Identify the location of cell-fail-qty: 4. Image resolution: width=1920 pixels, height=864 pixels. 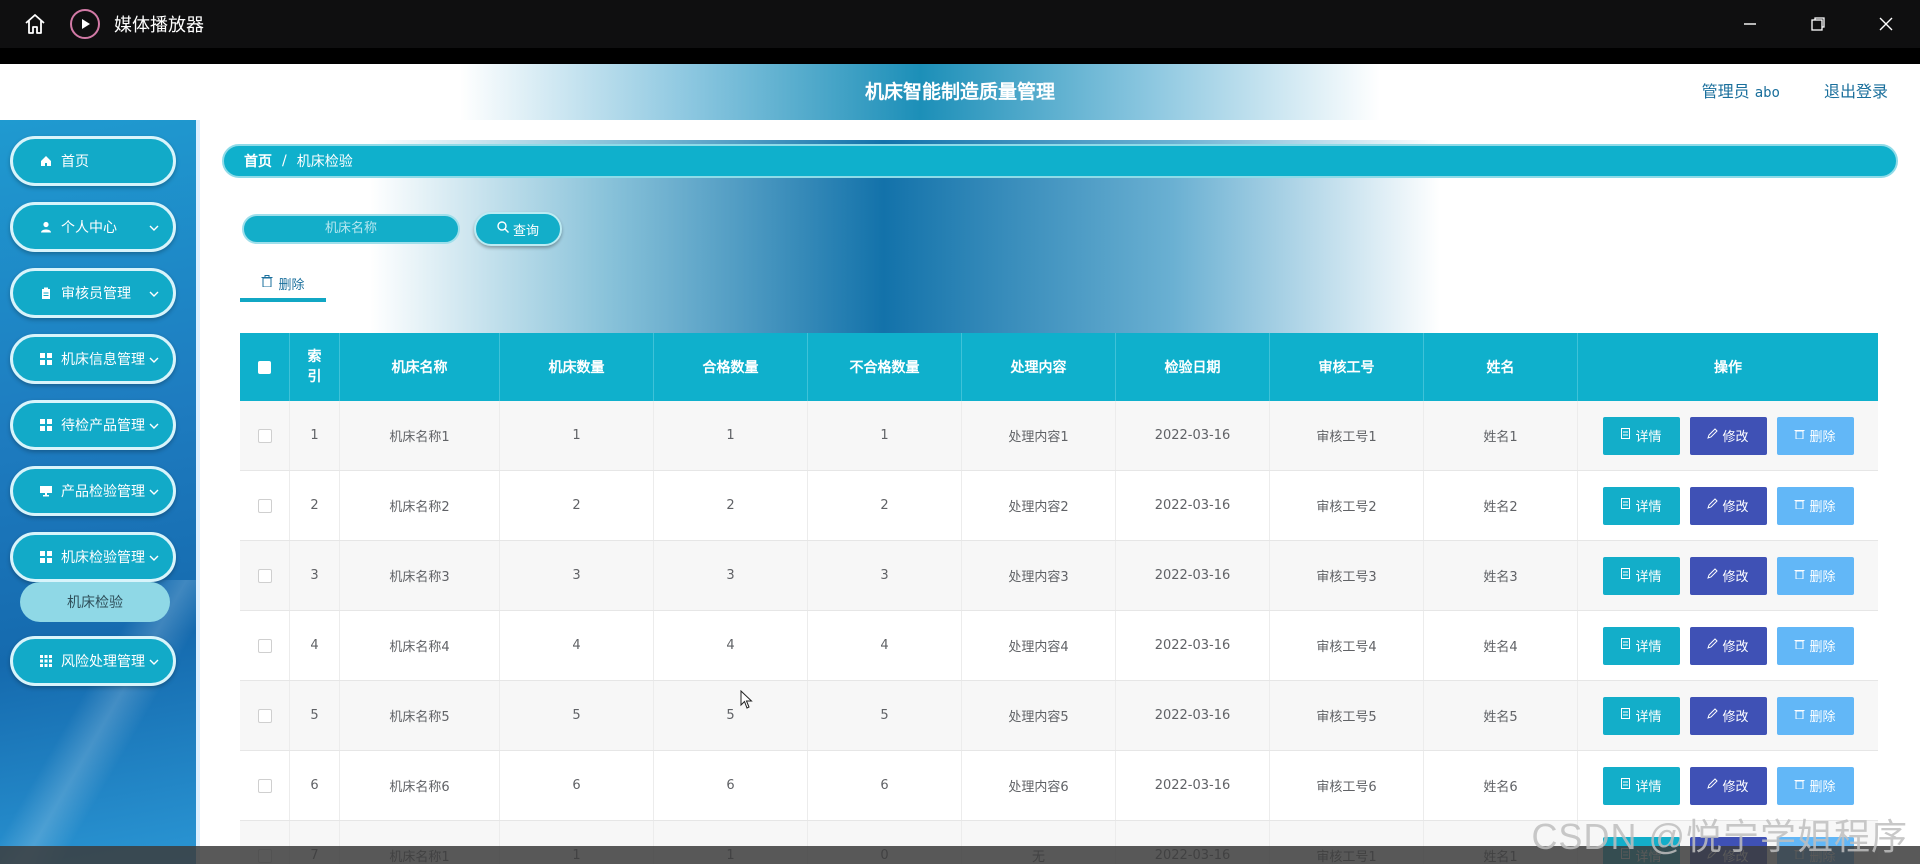
(885, 645).